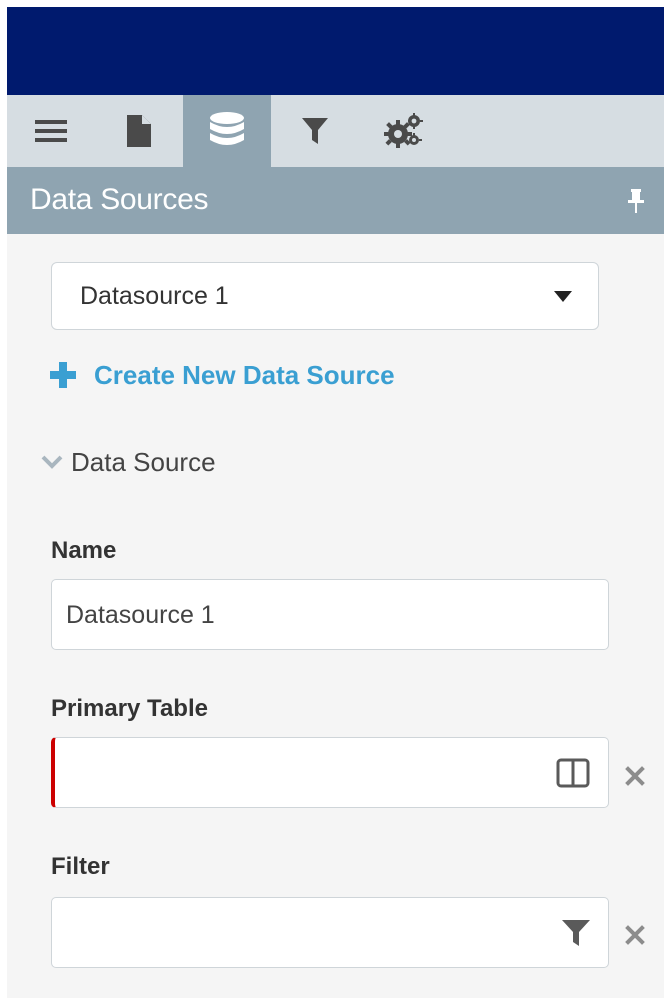  Describe the element at coordinates (335, 51) in the screenshot. I see `top-bar` at that location.